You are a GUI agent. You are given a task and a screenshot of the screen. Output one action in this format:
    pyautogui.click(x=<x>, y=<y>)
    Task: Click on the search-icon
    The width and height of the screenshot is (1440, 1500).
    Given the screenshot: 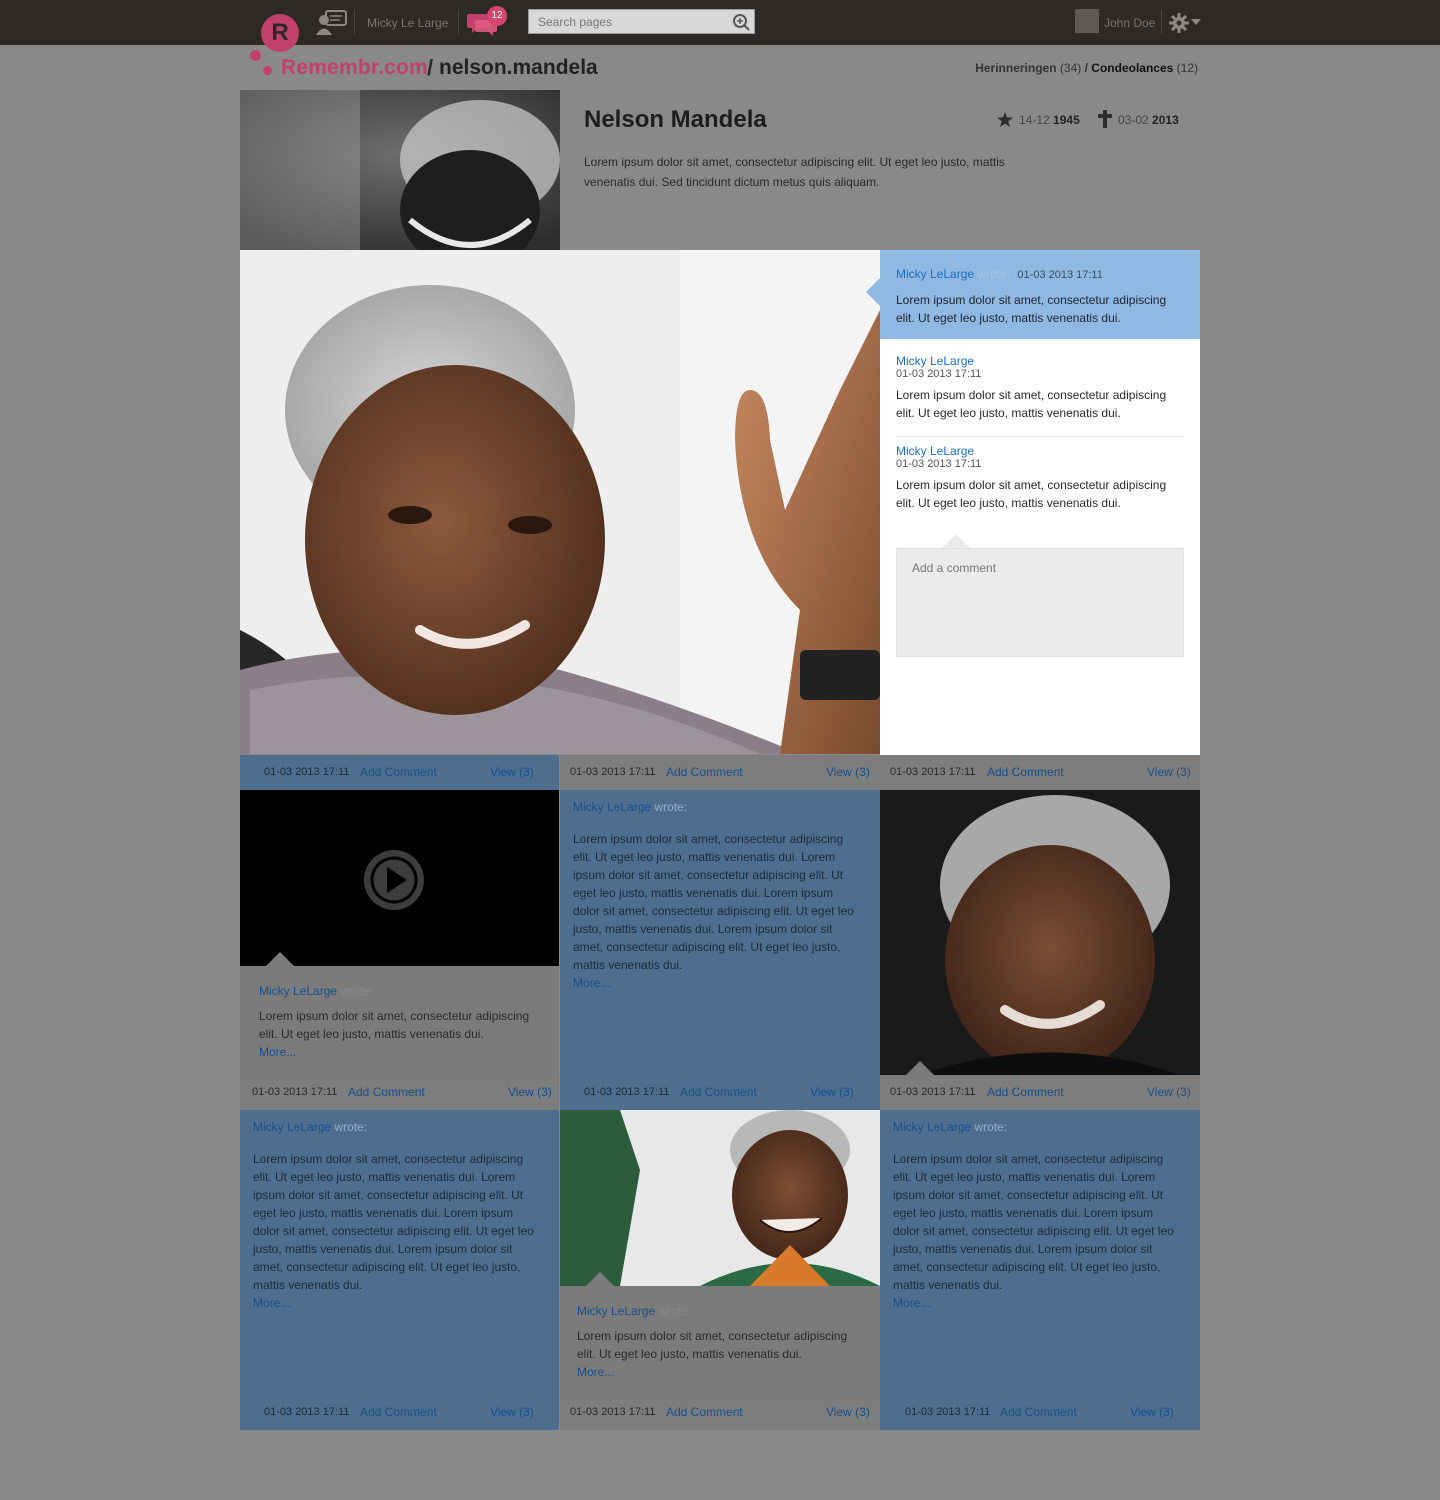 What is the action you would take?
    pyautogui.click(x=741, y=22)
    